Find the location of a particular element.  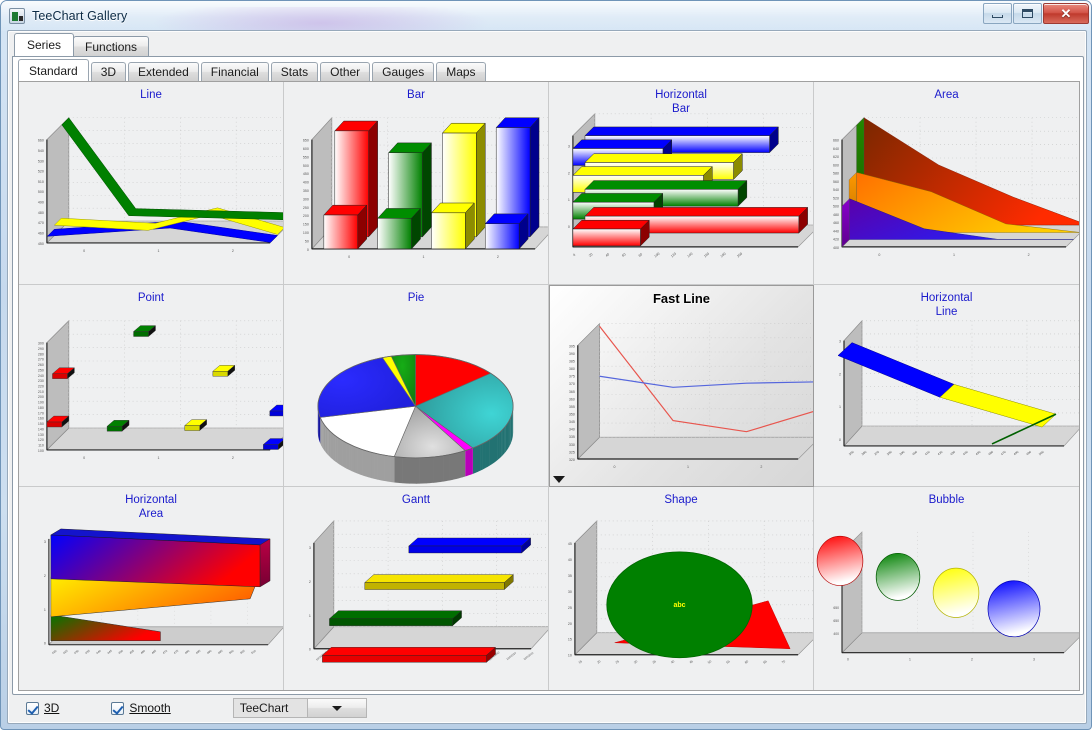

svg-text: 100 is located at coordinates (657, 255).